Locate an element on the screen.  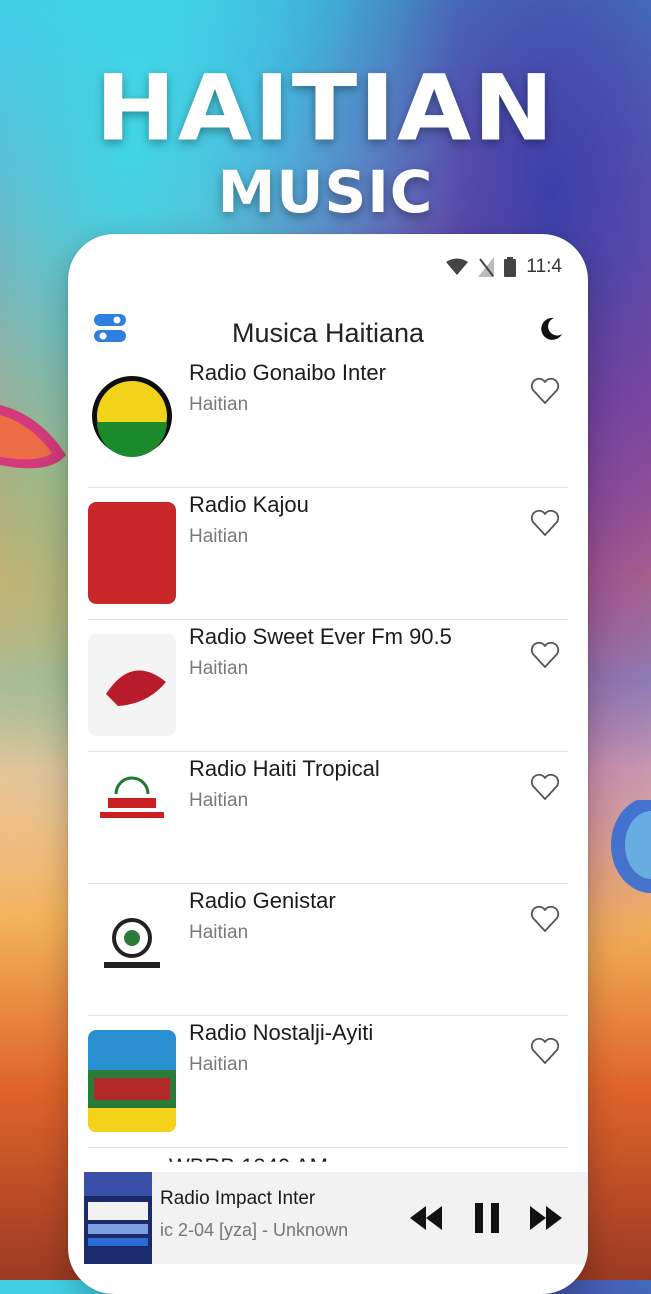
player-track-meta: ic 2-04 [yza] - Unknown is located at coordinates (254, 1230).